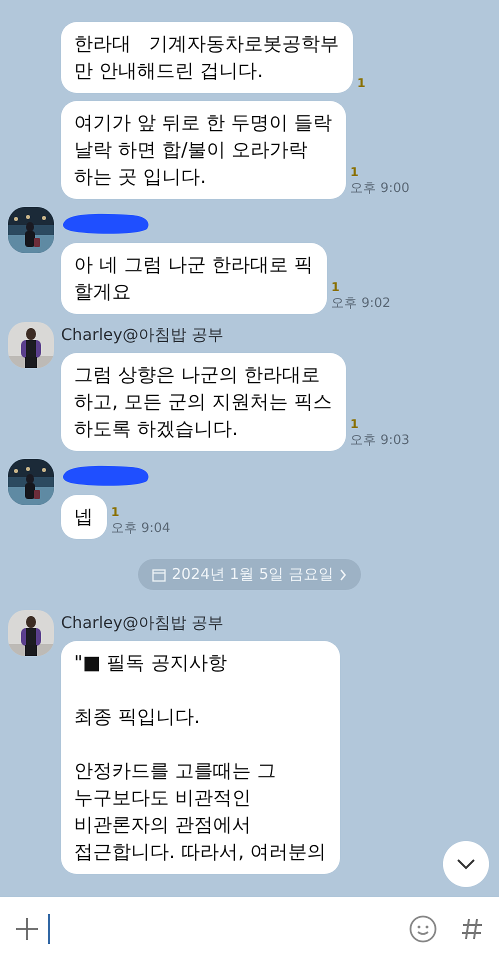 The height and width of the screenshot is (960, 499). Describe the element at coordinates (380, 440) in the screenshot. I see `timestamp: 오후 9:03` at that location.